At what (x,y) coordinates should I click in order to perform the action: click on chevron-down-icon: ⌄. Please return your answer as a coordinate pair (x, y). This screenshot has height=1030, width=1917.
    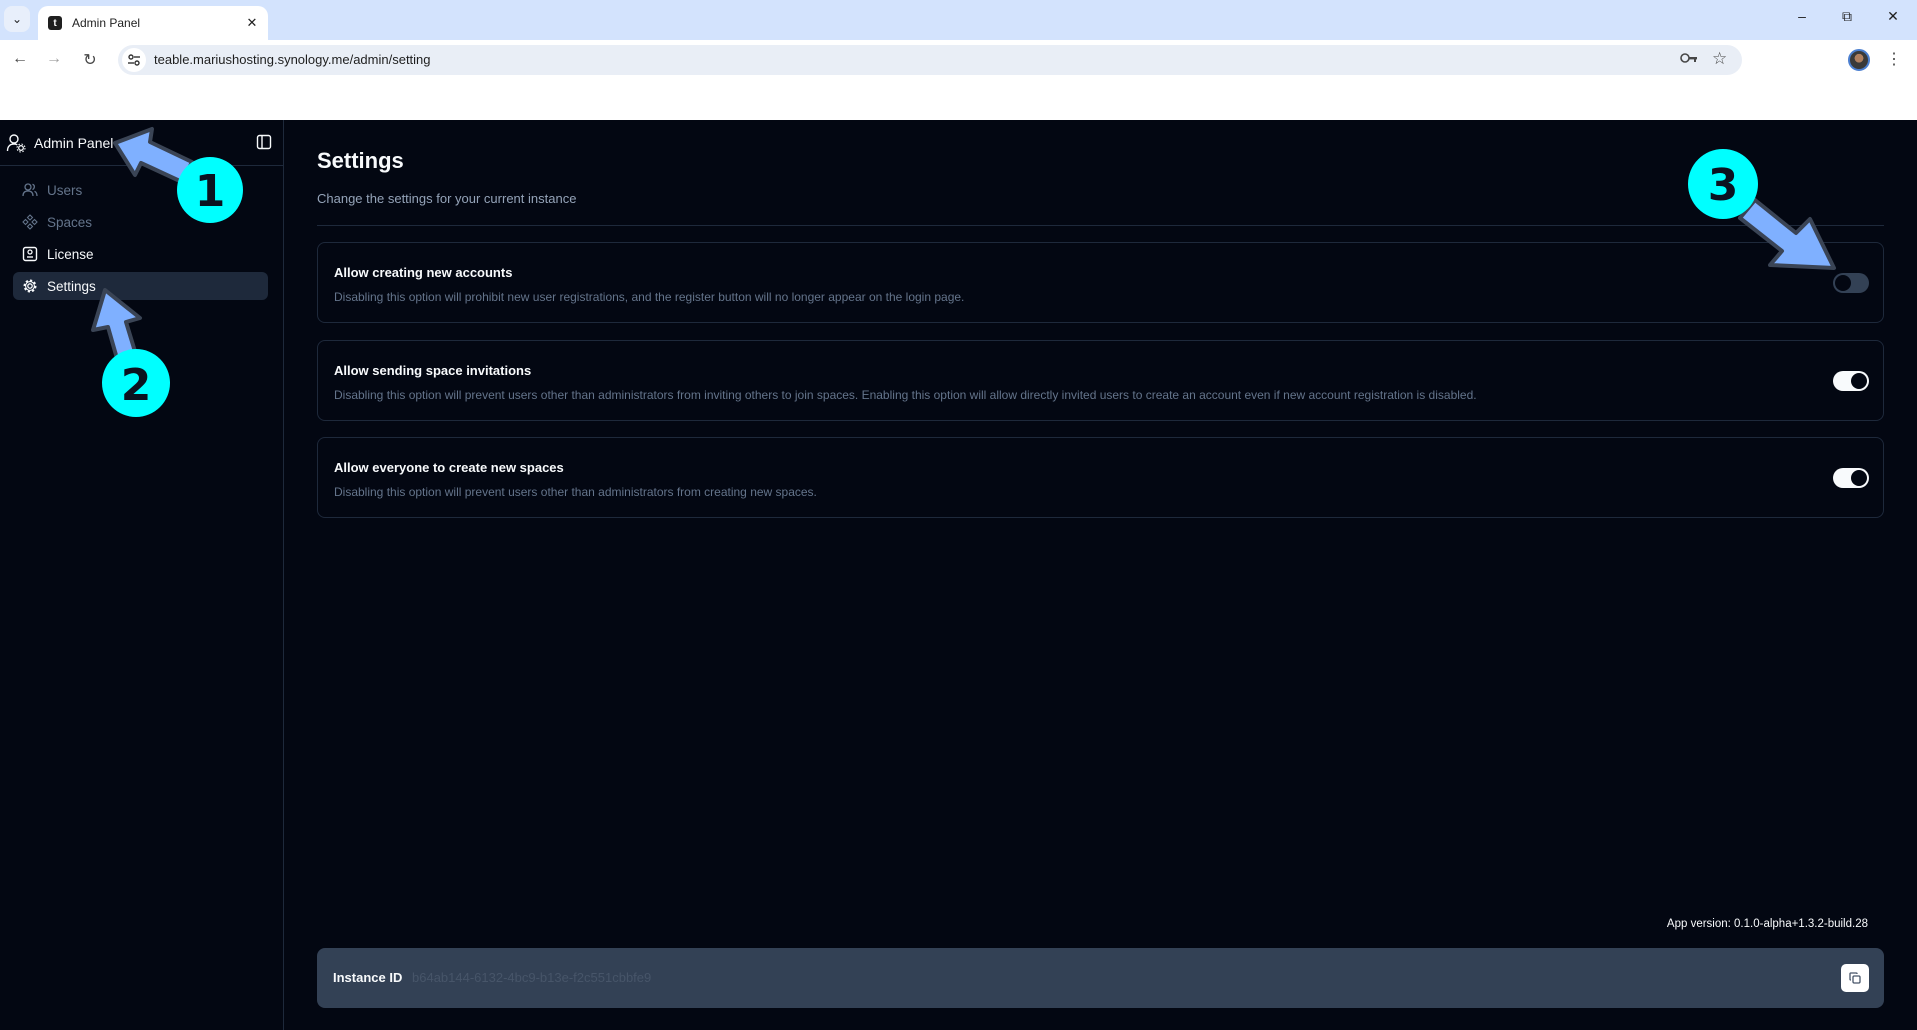
    Looking at the image, I should click on (17, 19).